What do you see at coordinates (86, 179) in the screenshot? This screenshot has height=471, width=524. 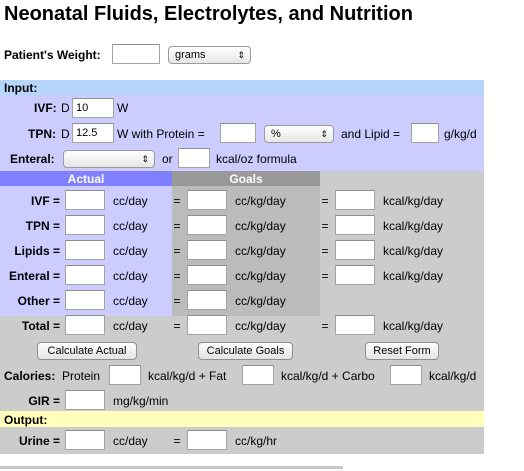 I see `actual-header: Actual` at bounding box center [86, 179].